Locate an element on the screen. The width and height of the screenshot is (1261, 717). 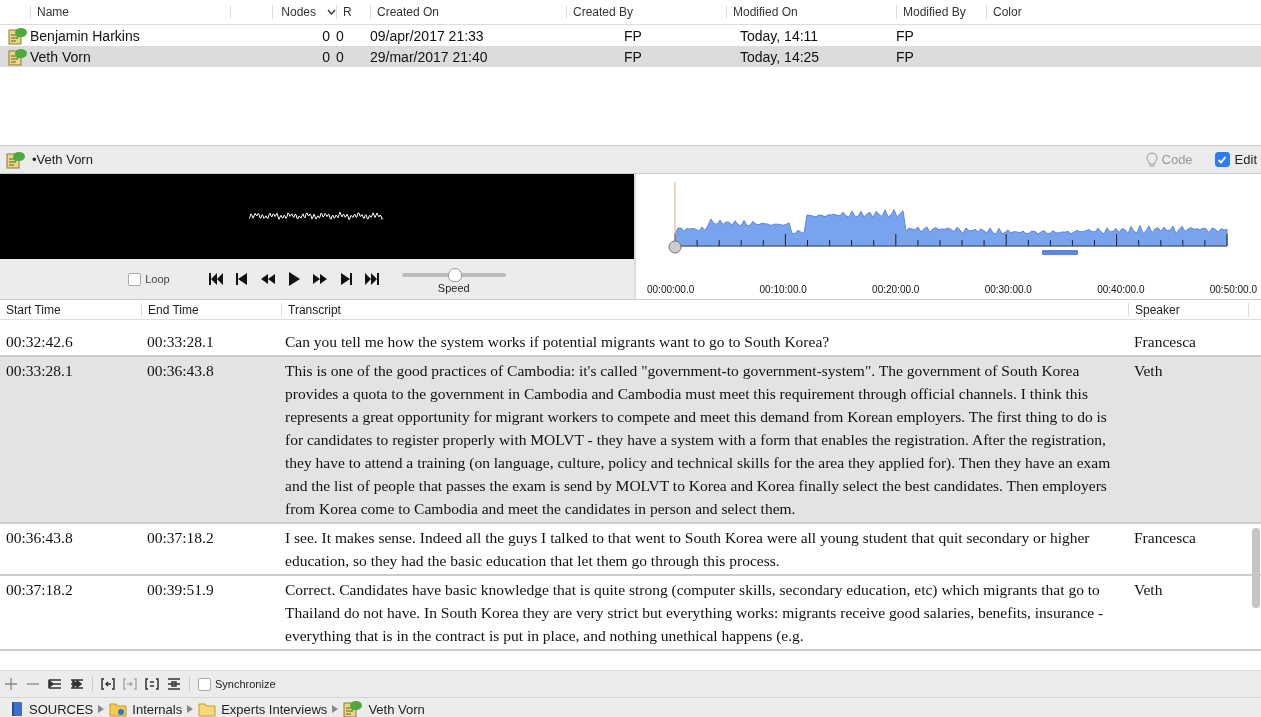
split-icon is located at coordinates (174, 684).